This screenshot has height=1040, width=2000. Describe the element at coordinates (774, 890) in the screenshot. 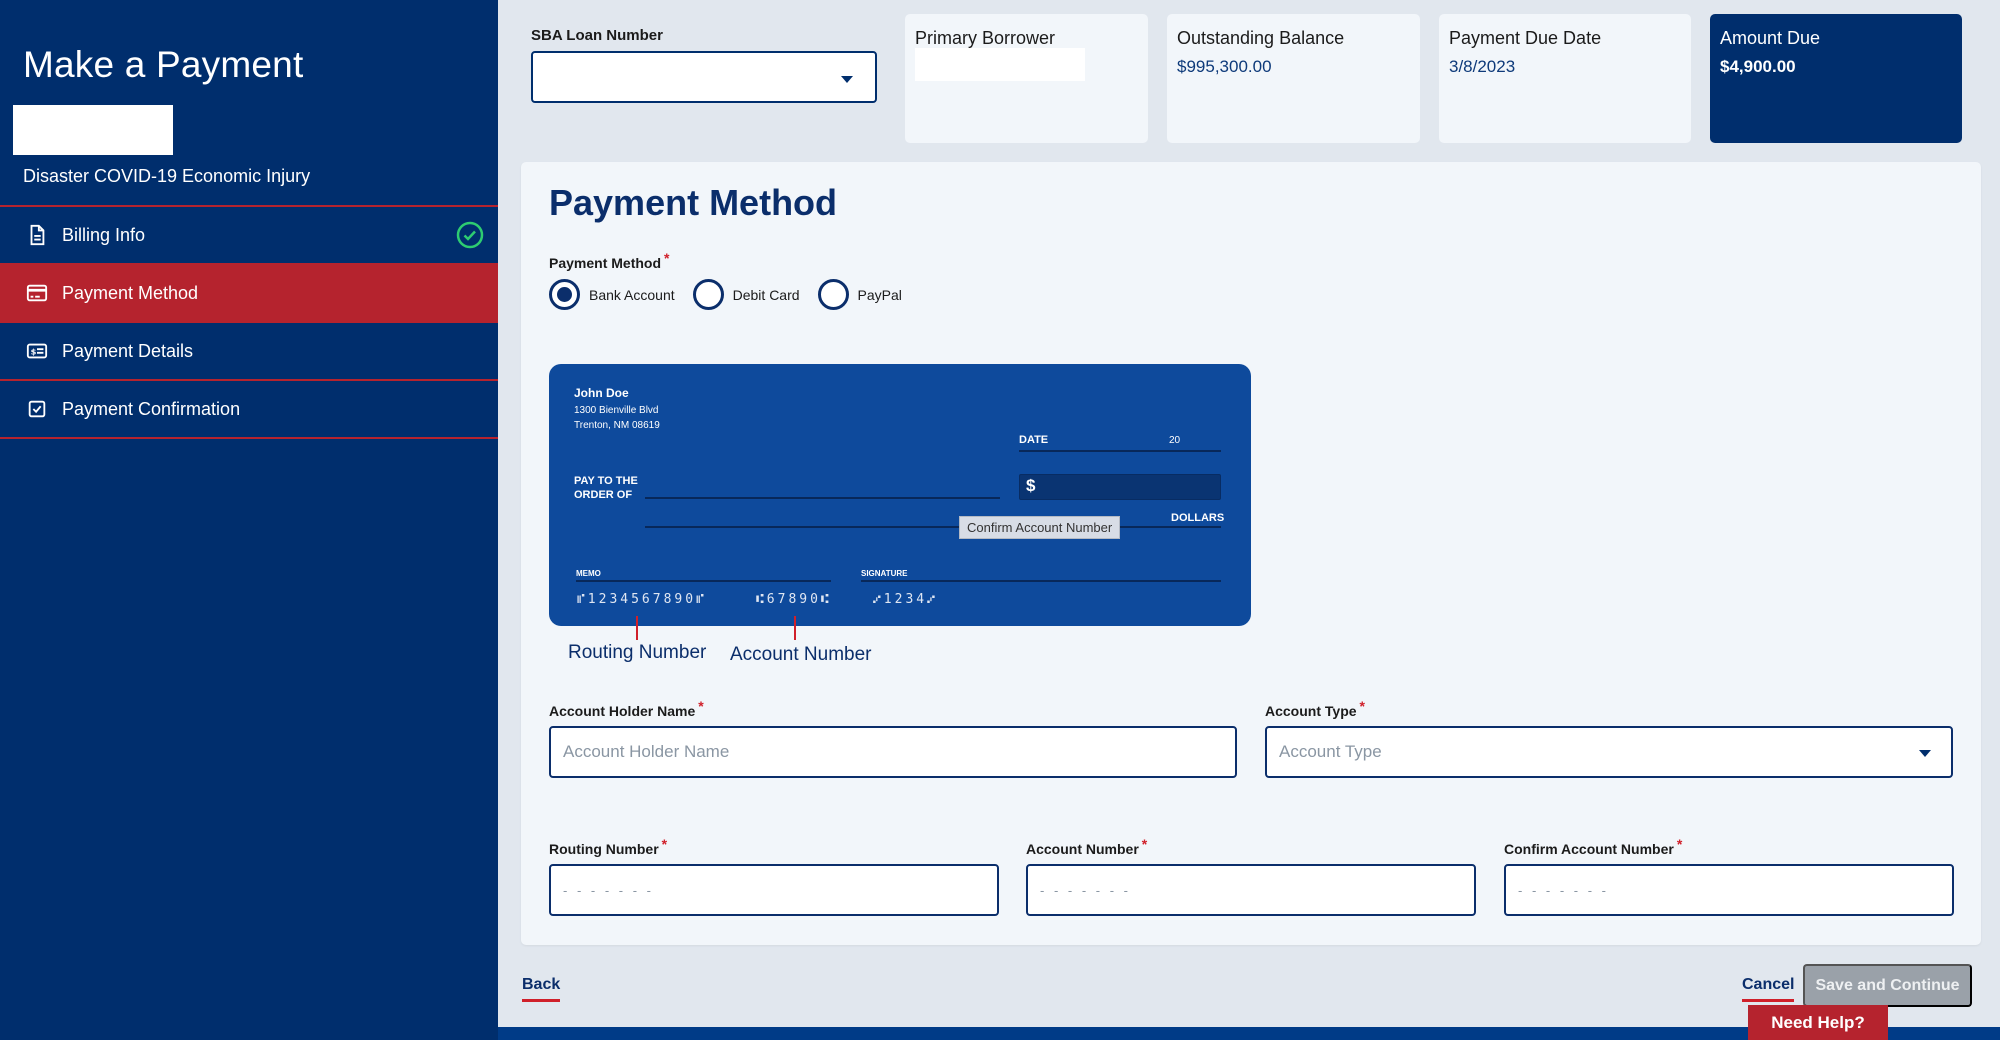

I see `routing-number-input: - - - - - - -` at that location.